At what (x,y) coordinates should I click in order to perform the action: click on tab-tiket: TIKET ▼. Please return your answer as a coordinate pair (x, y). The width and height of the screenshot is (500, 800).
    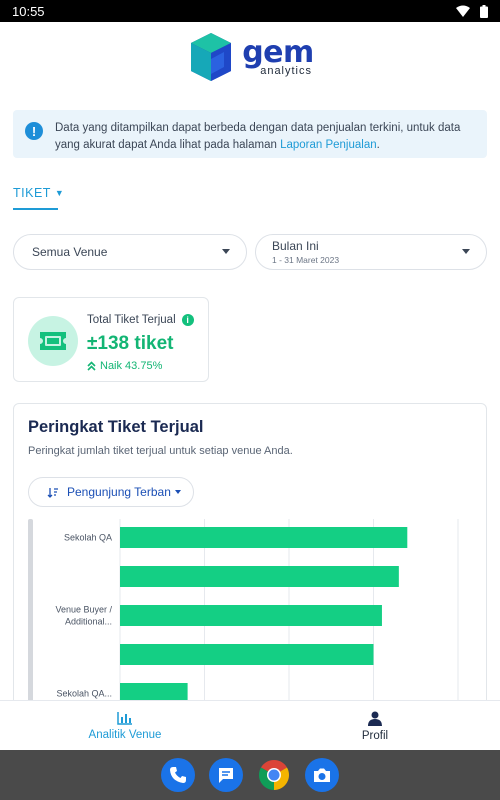
    Looking at the image, I should click on (38, 197).